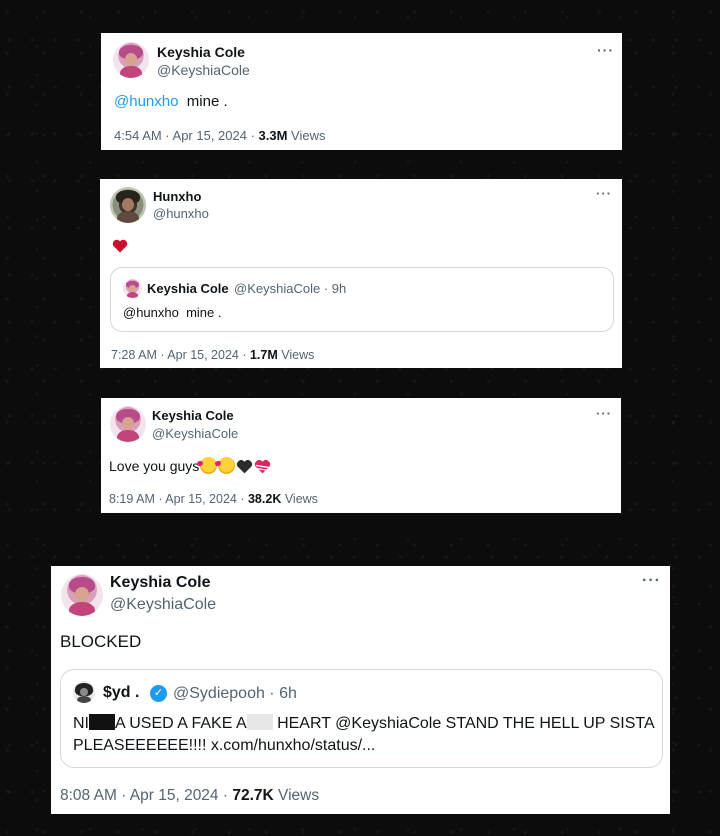  What do you see at coordinates (158, 693) in the screenshot?
I see `verified-badge-icon: ✓` at bounding box center [158, 693].